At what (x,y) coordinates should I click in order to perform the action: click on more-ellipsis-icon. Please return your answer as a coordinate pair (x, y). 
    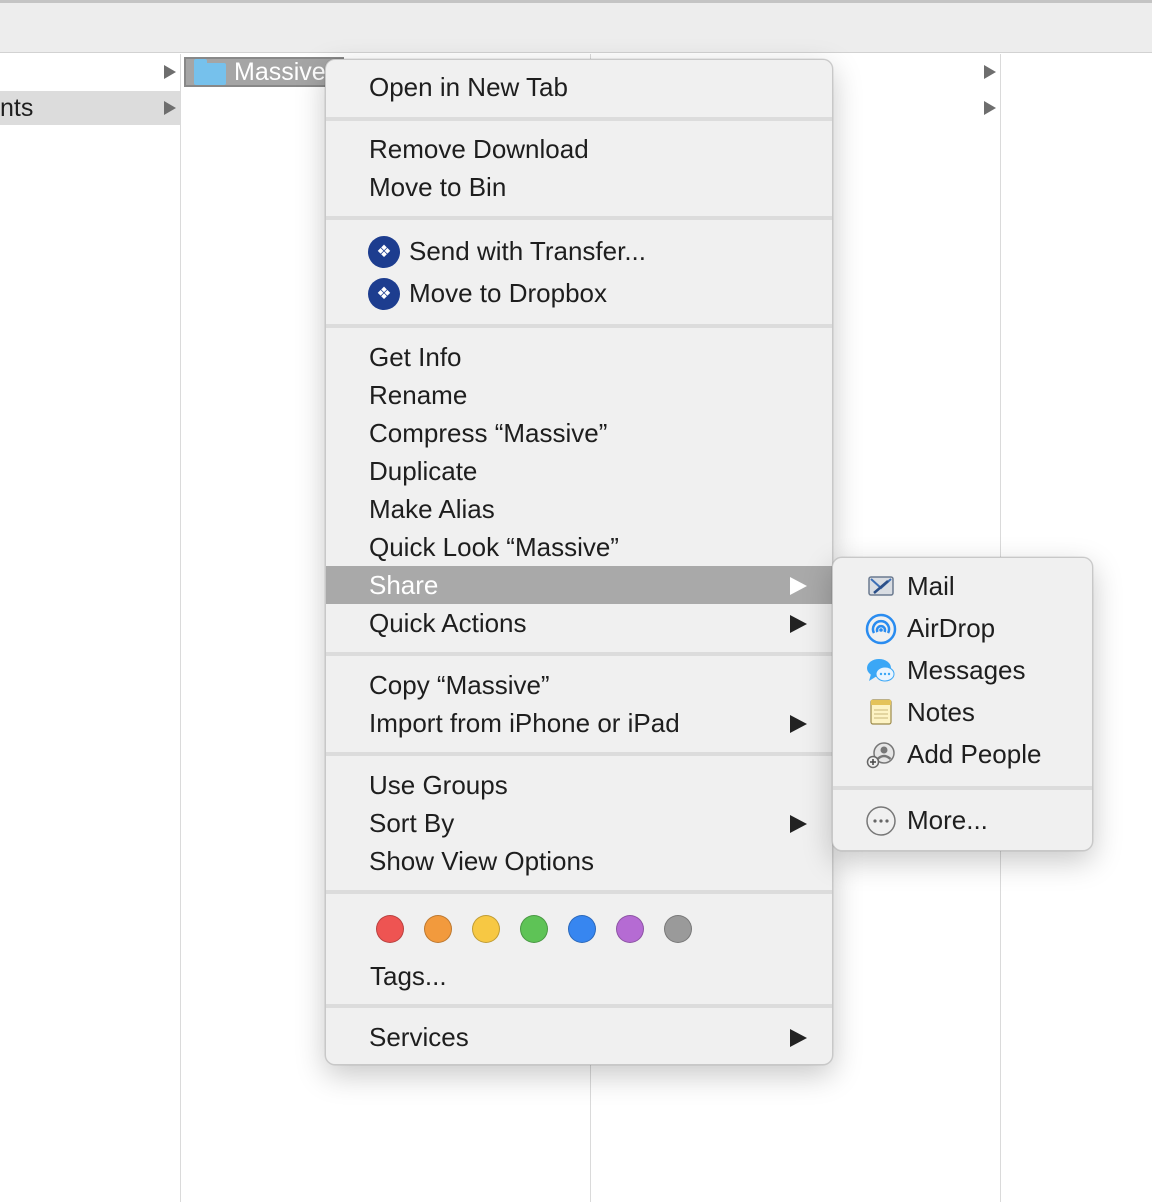
    Looking at the image, I should click on (881, 821).